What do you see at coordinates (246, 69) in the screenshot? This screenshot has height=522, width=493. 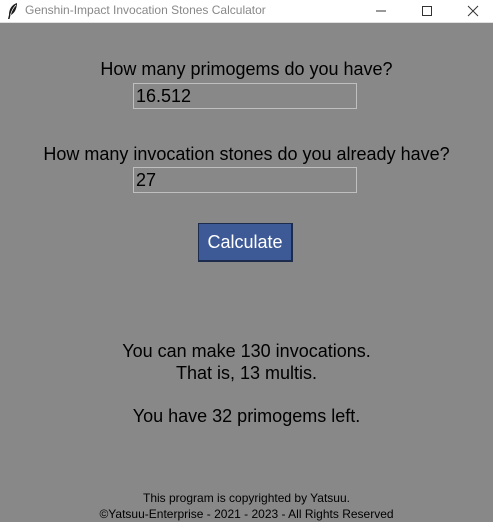 I see `primogems-label: How many primogems do you have?` at bounding box center [246, 69].